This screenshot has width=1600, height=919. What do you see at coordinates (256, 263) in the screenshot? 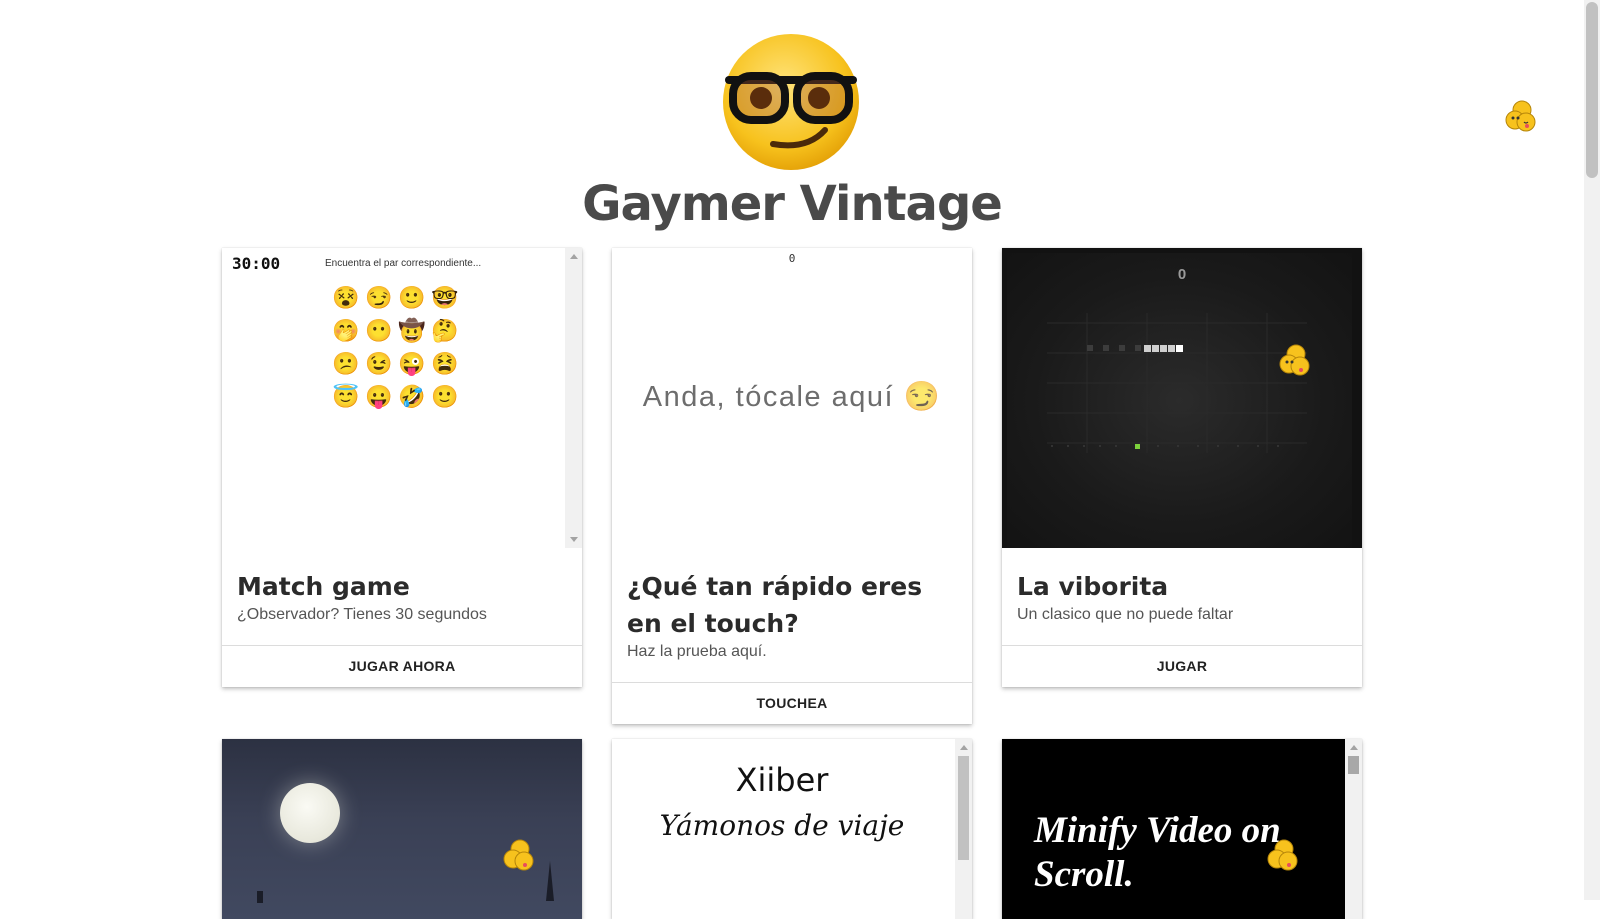
I see `match-game-timer: 30:00` at bounding box center [256, 263].